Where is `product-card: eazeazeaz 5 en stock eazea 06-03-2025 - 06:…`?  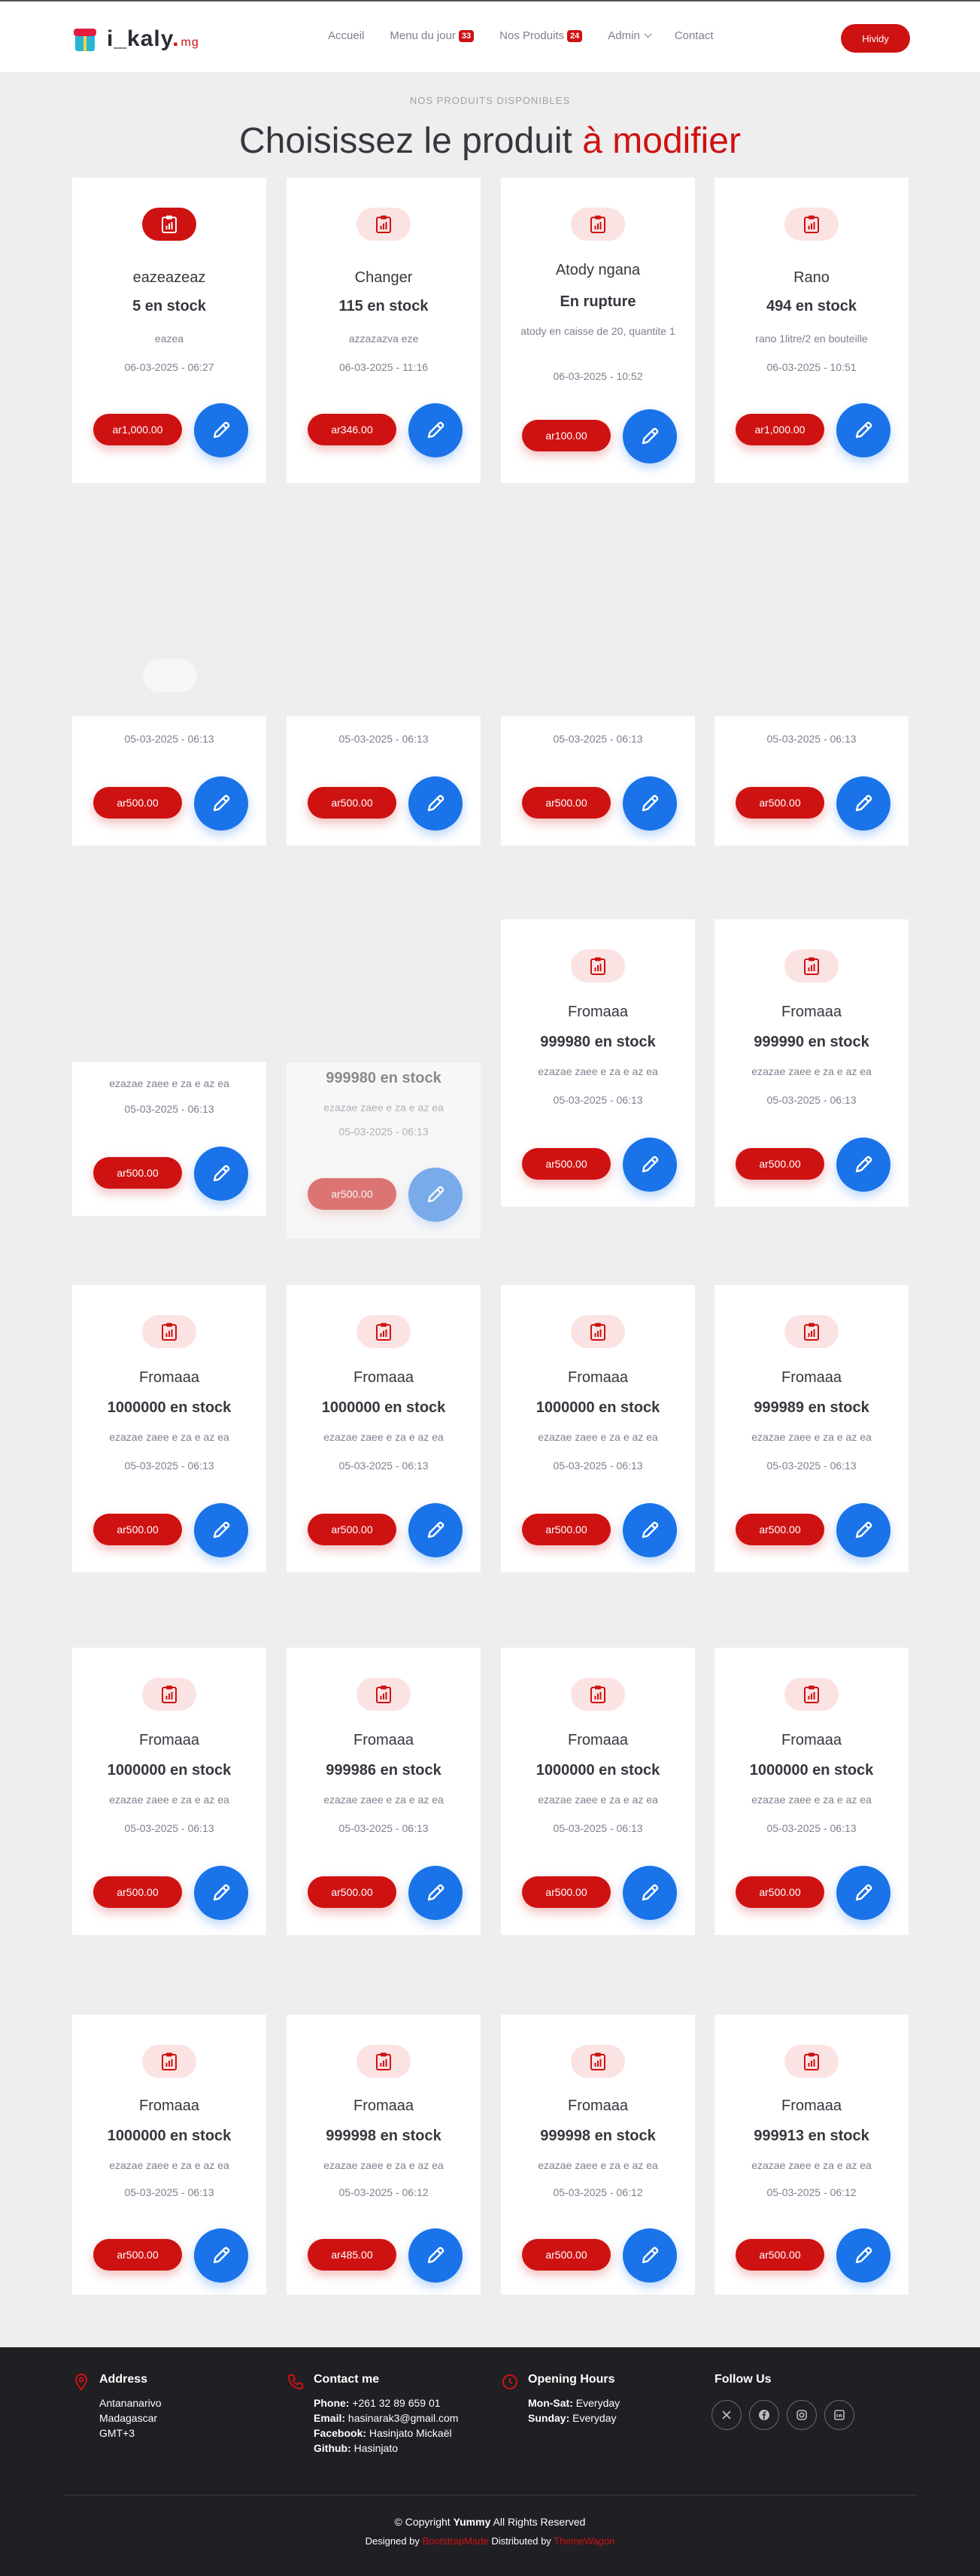
product-card: eazeazeaz 5 en stock eazea 06-03-2025 - 06:… is located at coordinates (169, 331).